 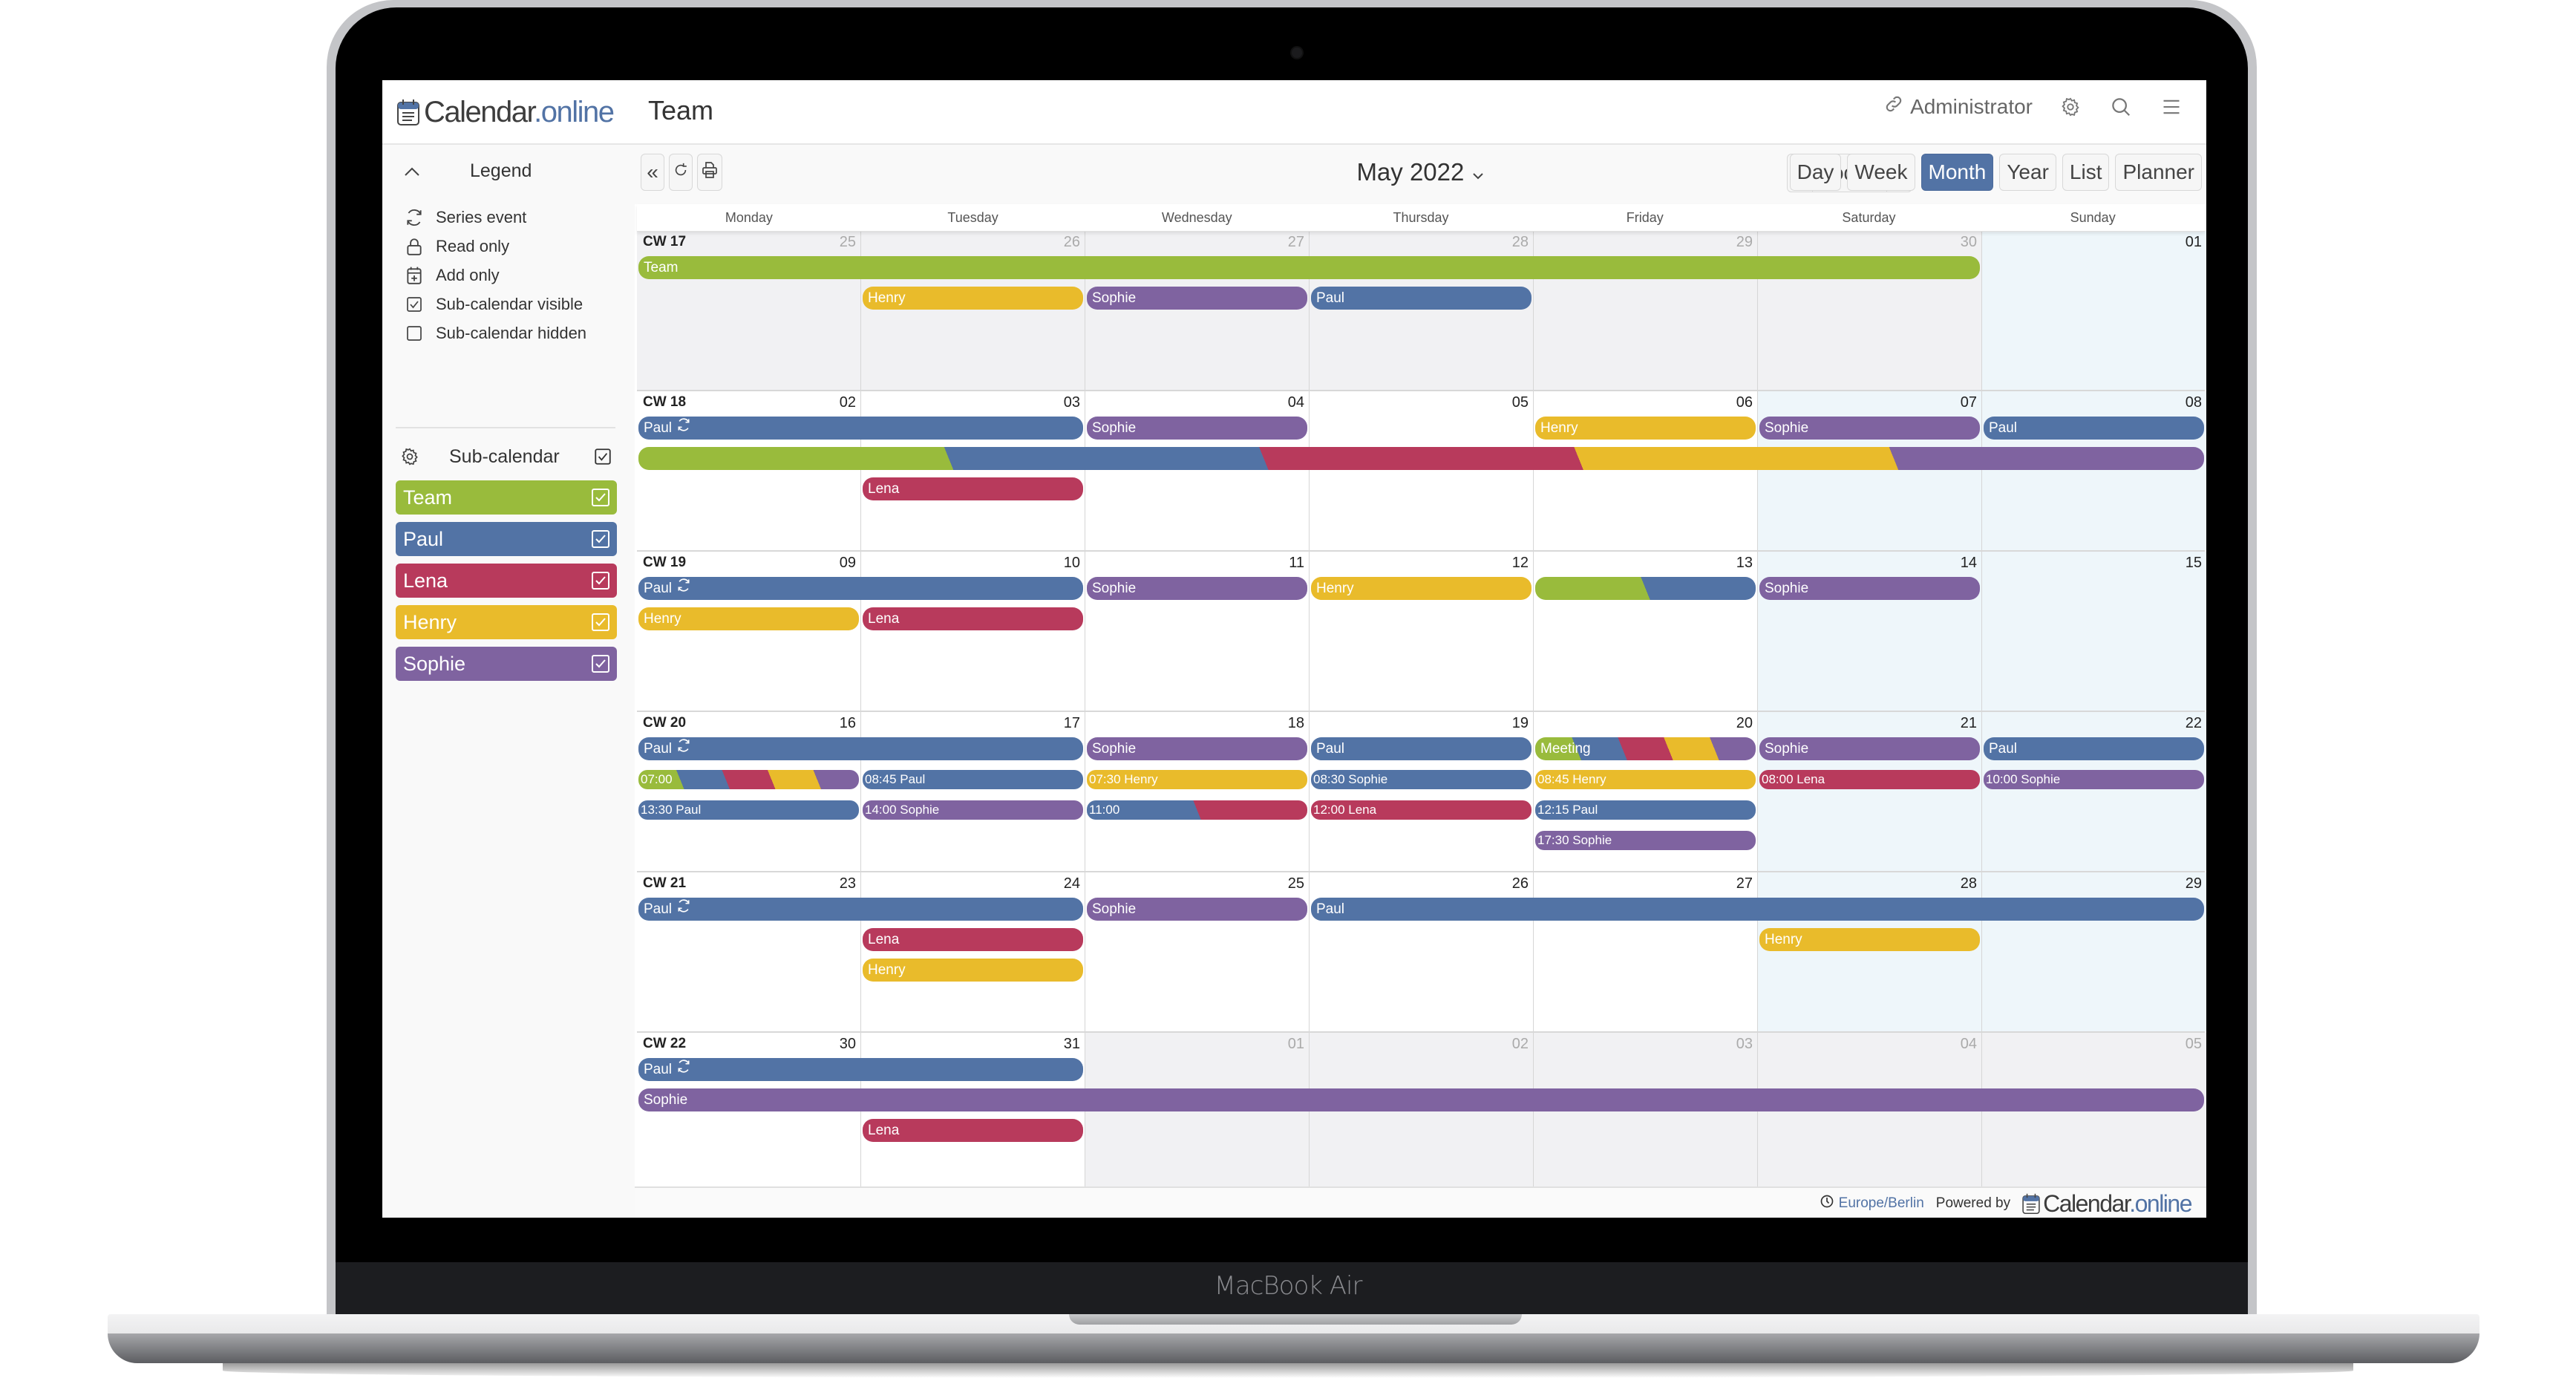 What do you see at coordinates (1422, 310) in the screenshot?
I see `day-cell: 28` at bounding box center [1422, 310].